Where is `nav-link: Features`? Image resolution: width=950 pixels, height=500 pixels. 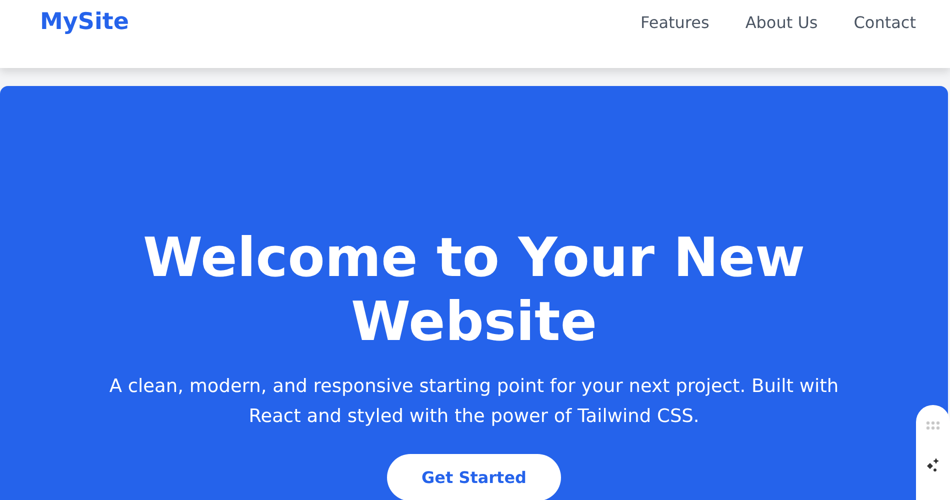 nav-link: Features is located at coordinates (675, 22).